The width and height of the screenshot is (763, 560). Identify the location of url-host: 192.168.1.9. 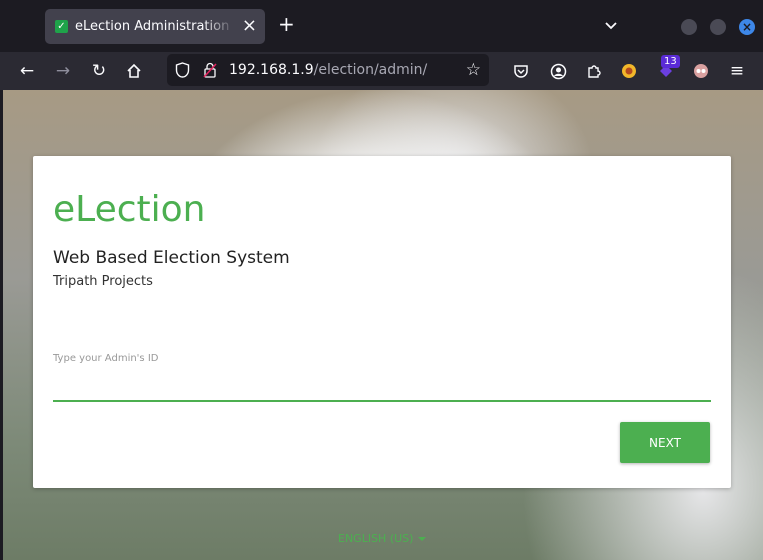
(271, 70).